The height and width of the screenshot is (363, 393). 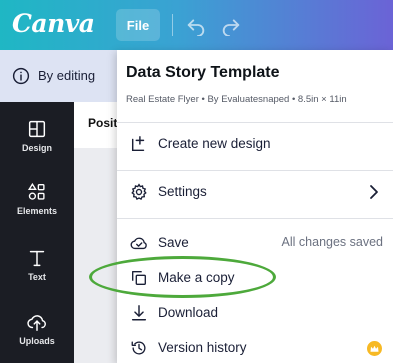 What do you see at coordinates (182, 277) in the screenshot?
I see `highlight-annotation` at bounding box center [182, 277].